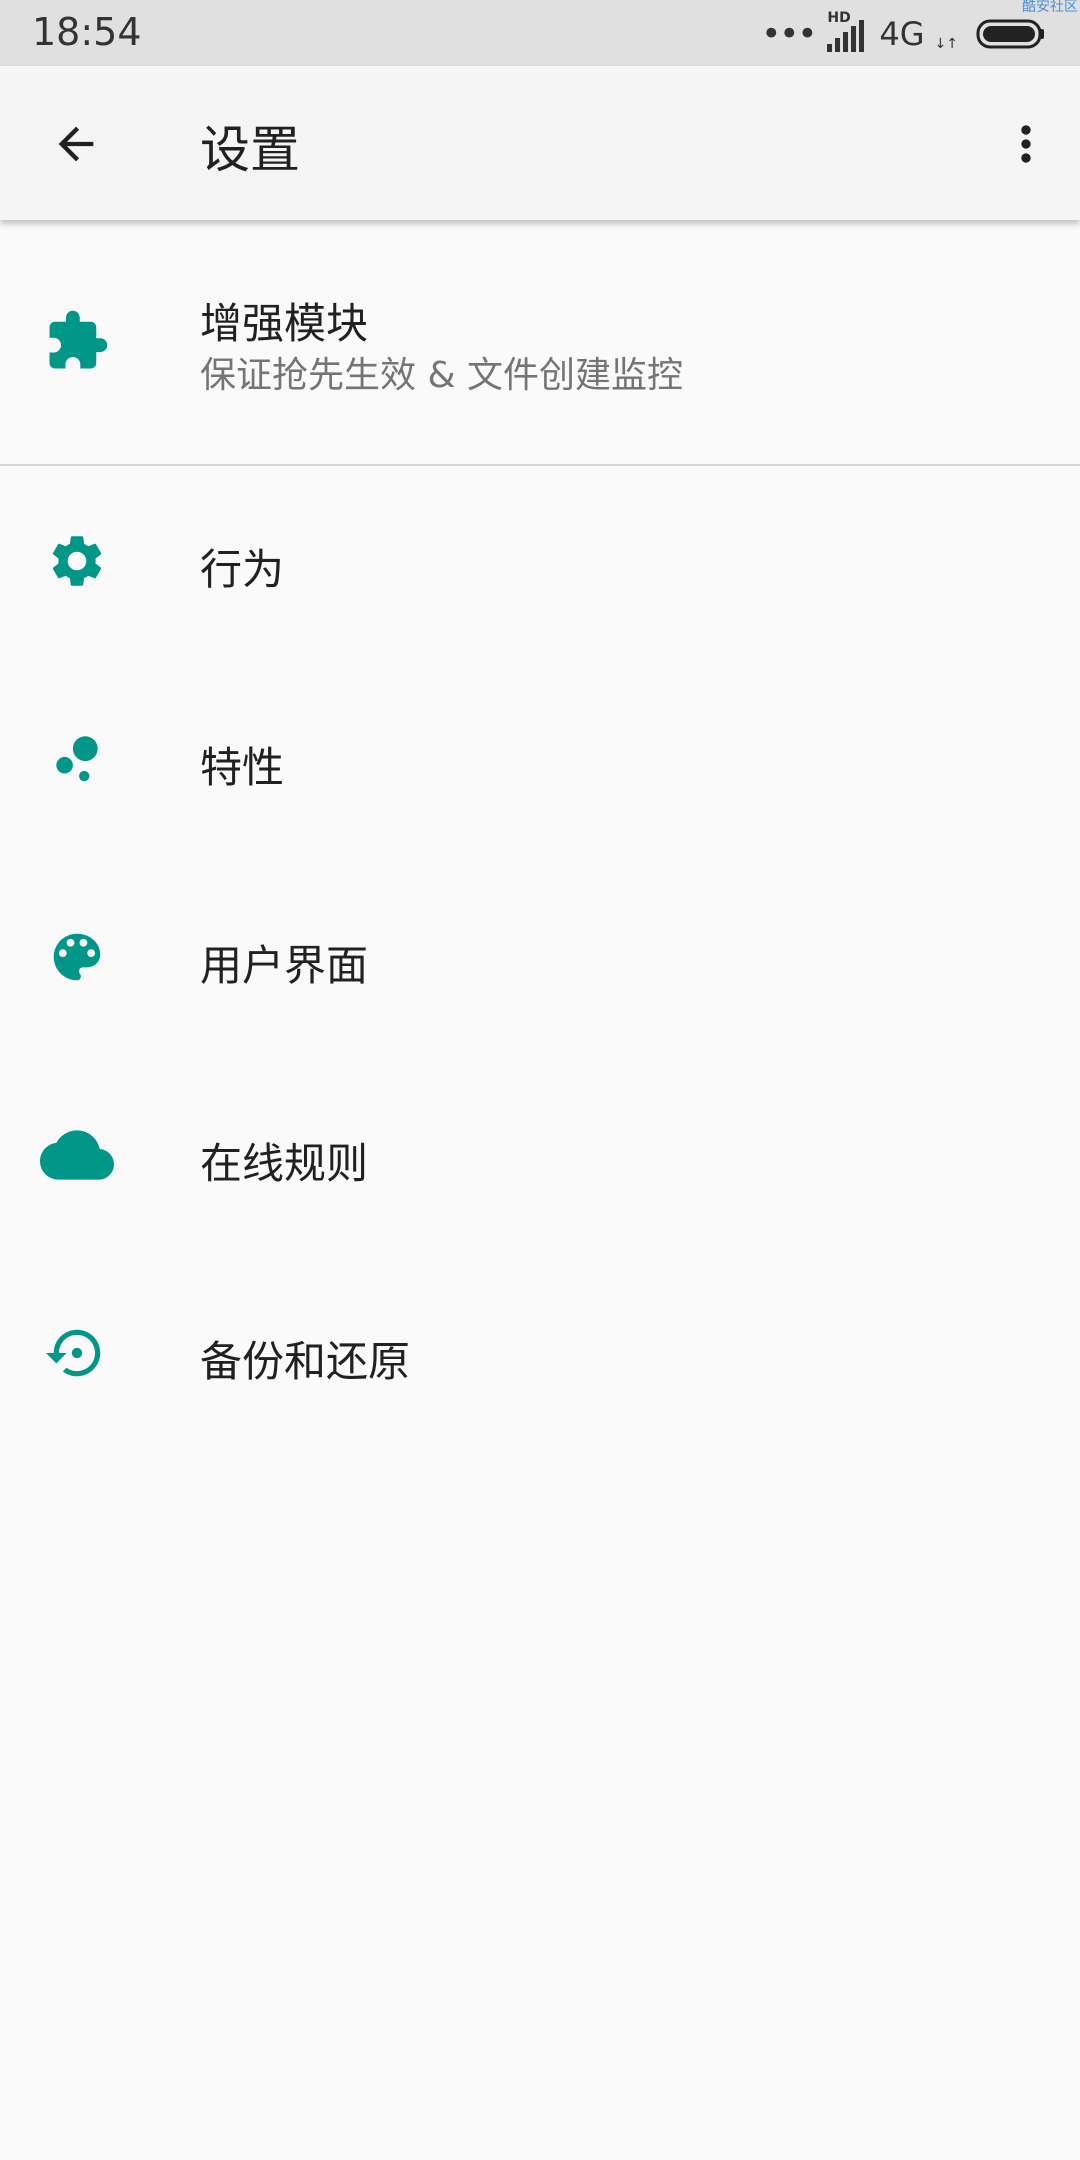 This screenshot has width=1080, height=2160. Describe the element at coordinates (87, 32) in the screenshot. I see `status-time: 18:54` at that location.